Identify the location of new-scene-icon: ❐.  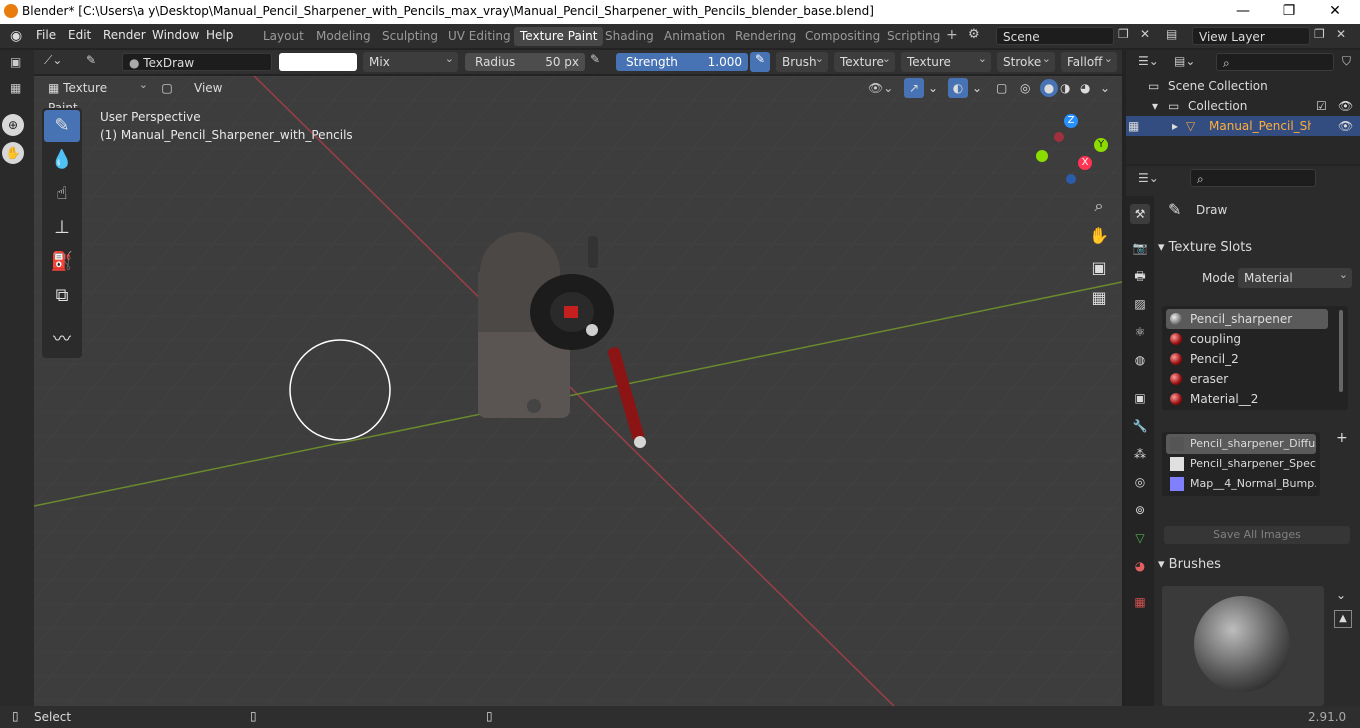
(1123, 34).